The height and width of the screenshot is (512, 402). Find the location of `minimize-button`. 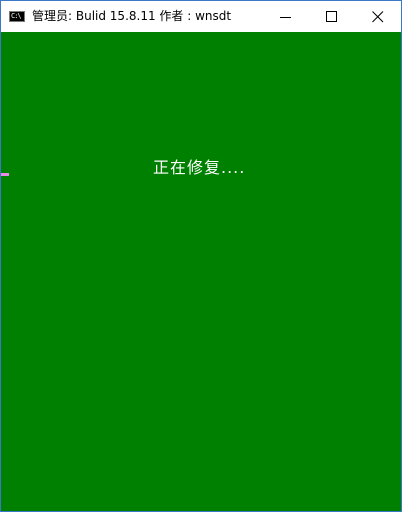

minimize-button is located at coordinates (286, 16).